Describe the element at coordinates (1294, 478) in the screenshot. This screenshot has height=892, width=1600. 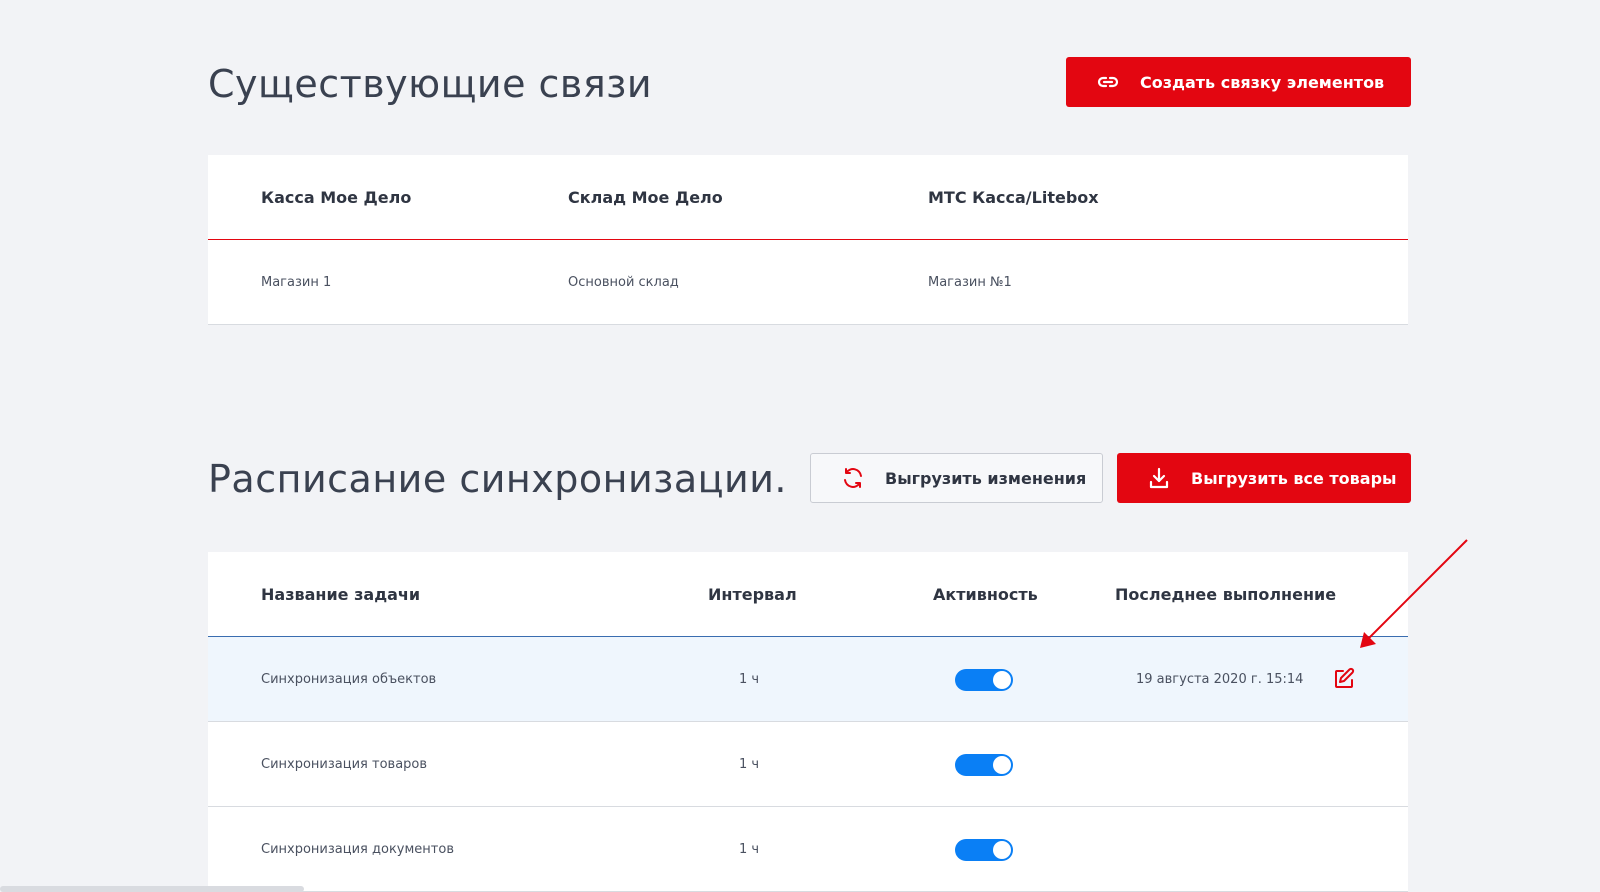
I see `upload-all-label: Выгрузить все товары` at that location.